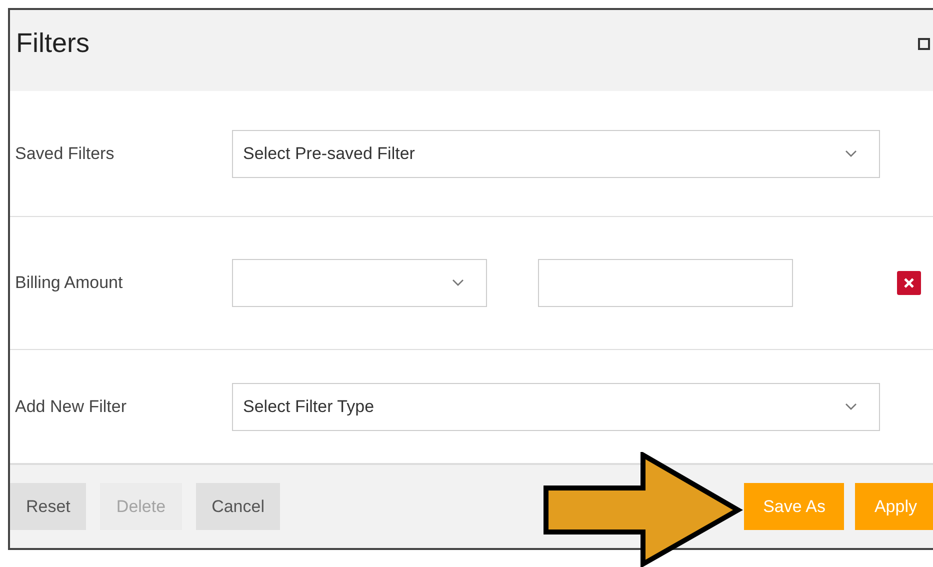  I want to click on maximize-icon, so click(924, 44).